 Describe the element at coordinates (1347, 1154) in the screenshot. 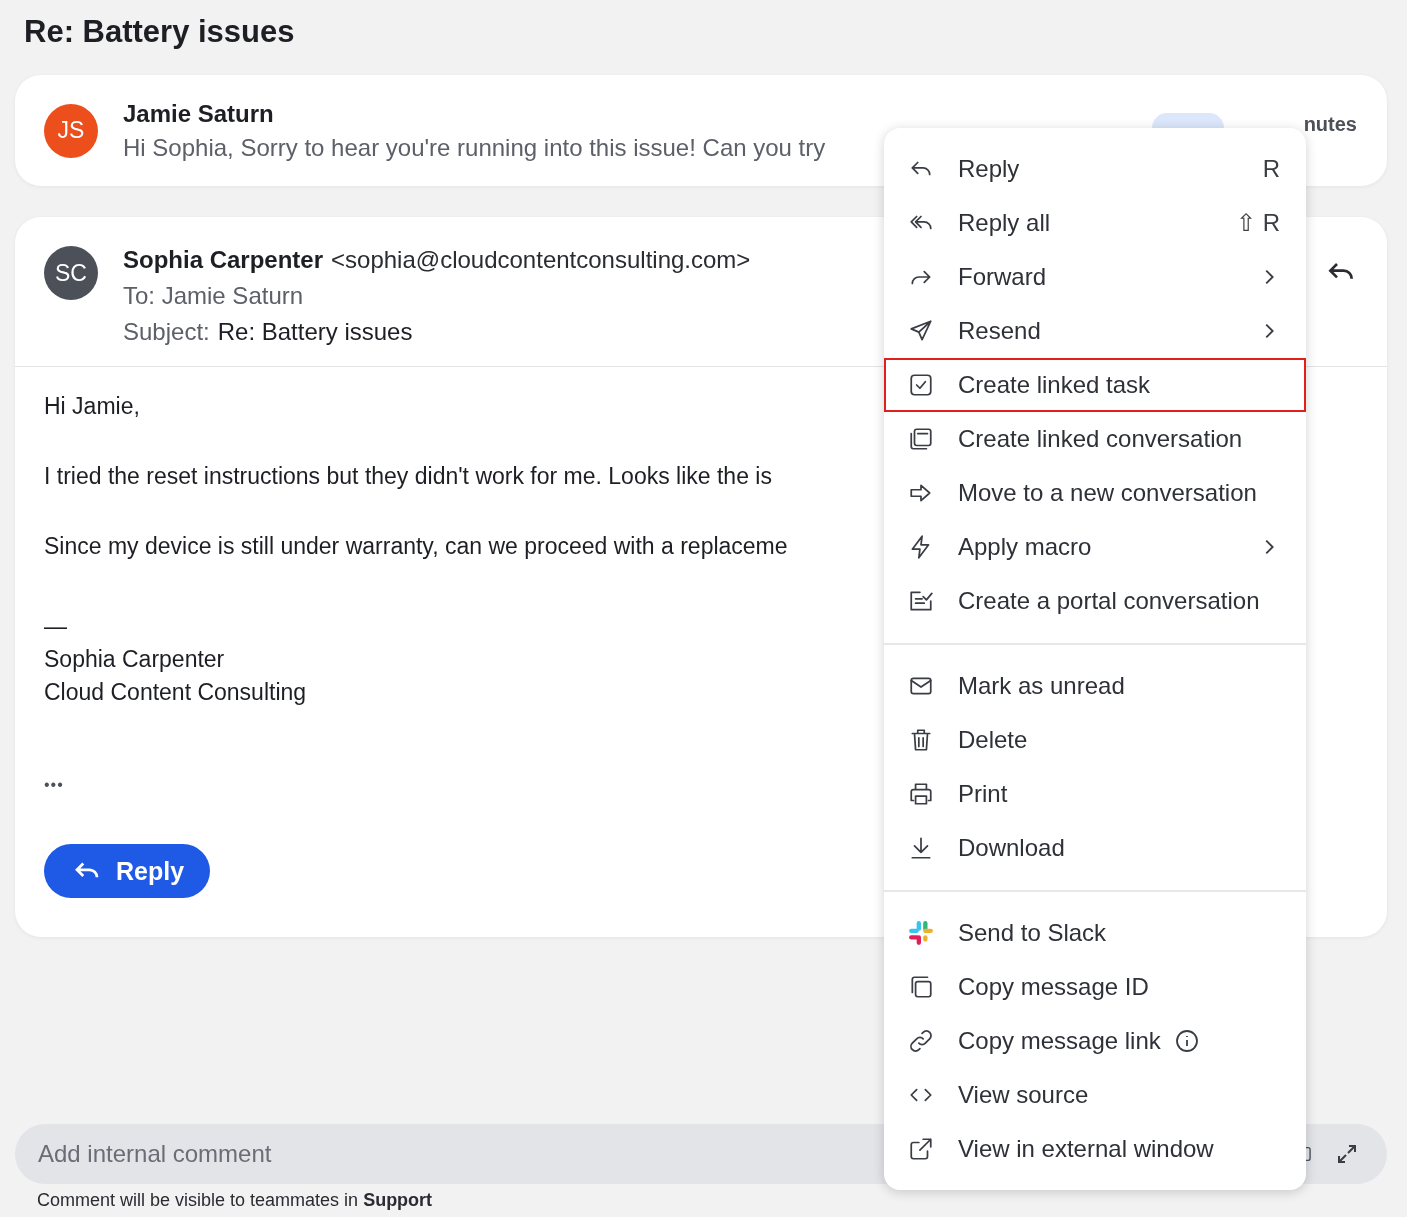

I see `expand-icon` at that location.